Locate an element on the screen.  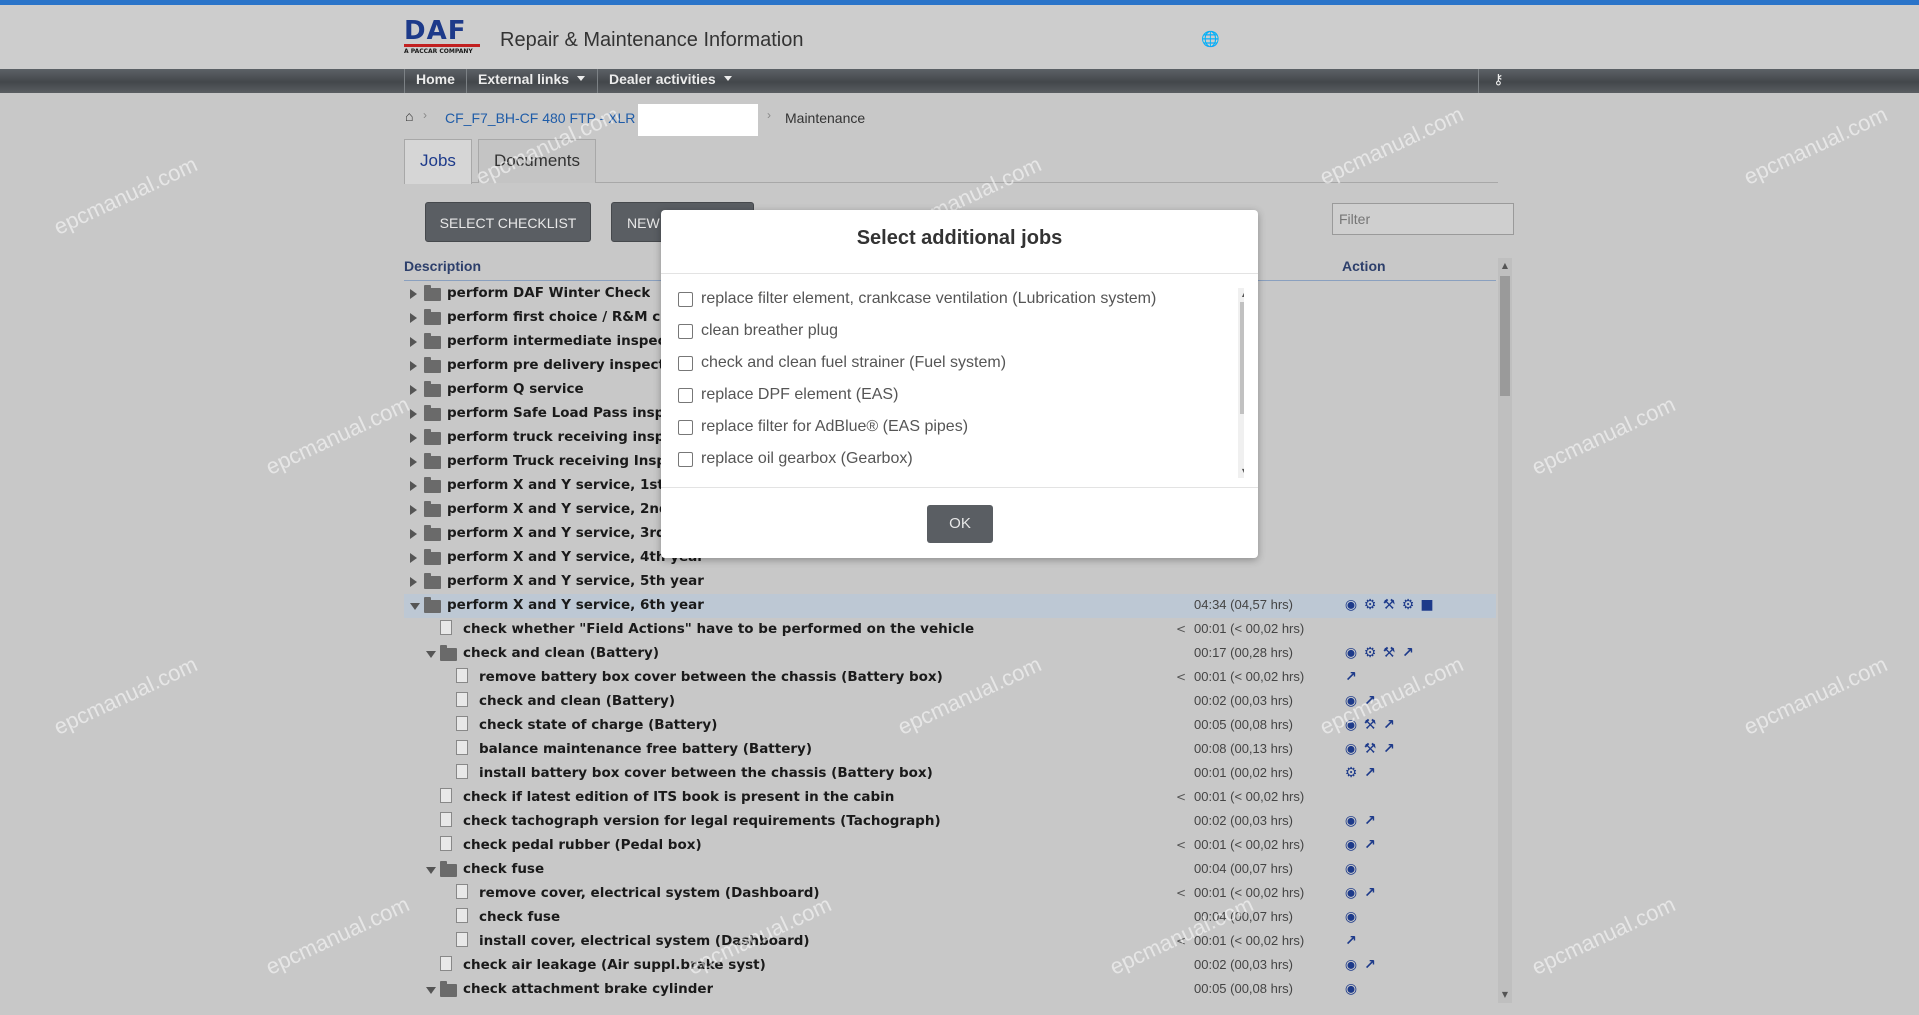
additional-job-item: replace oil gearbox (Gearbox) is located at coordinates (946, 461).